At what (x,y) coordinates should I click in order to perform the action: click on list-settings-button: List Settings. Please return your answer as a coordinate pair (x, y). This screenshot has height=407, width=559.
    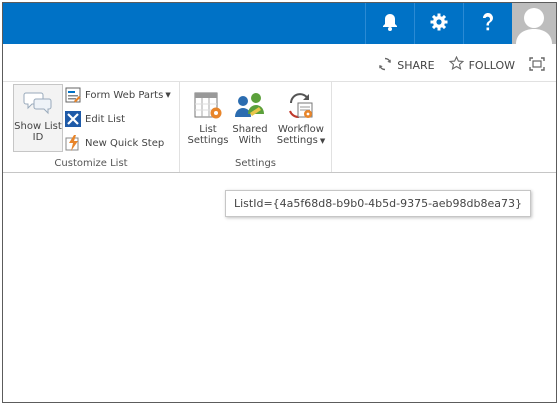
    Looking at the image, I should click on (208, 117).